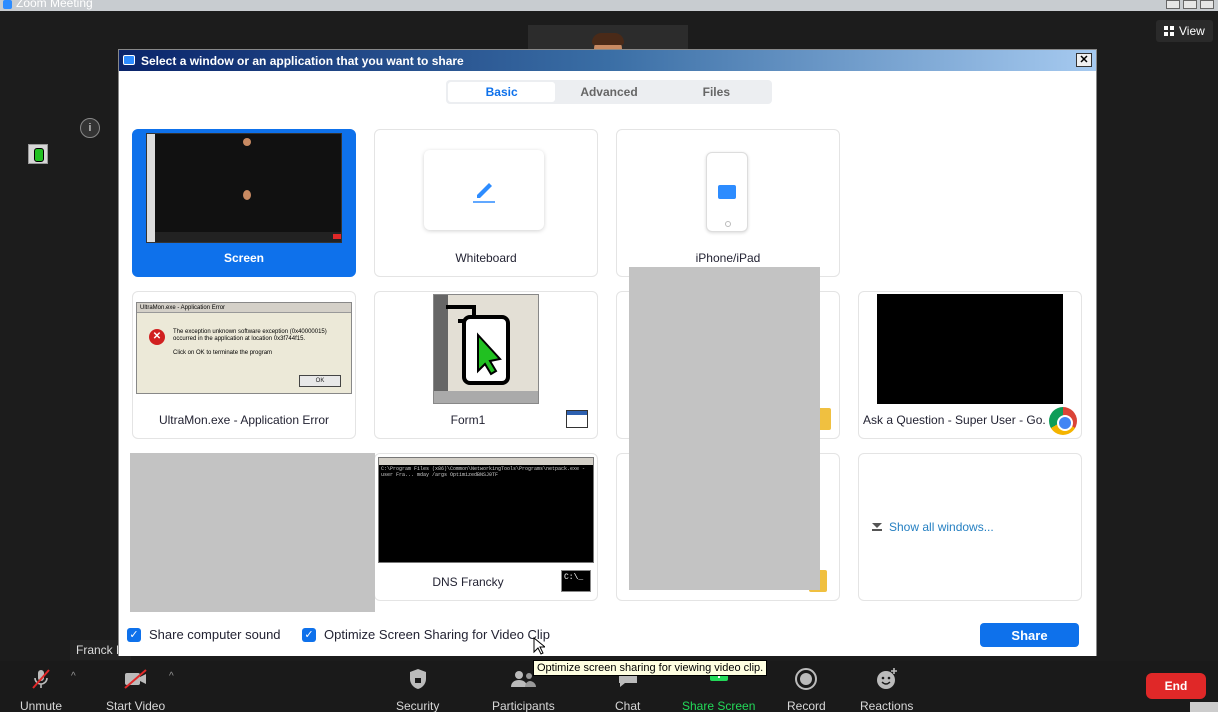  Describe the element at coordinates (468, 582) in the screenshot. I see `dns-label: DNS Francky` at that location.